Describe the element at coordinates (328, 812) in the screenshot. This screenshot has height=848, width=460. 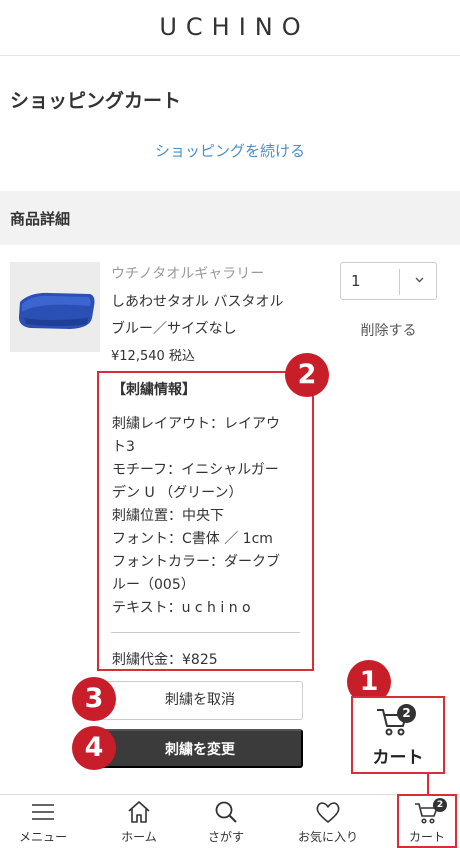
I see `heart-icon` at that location.